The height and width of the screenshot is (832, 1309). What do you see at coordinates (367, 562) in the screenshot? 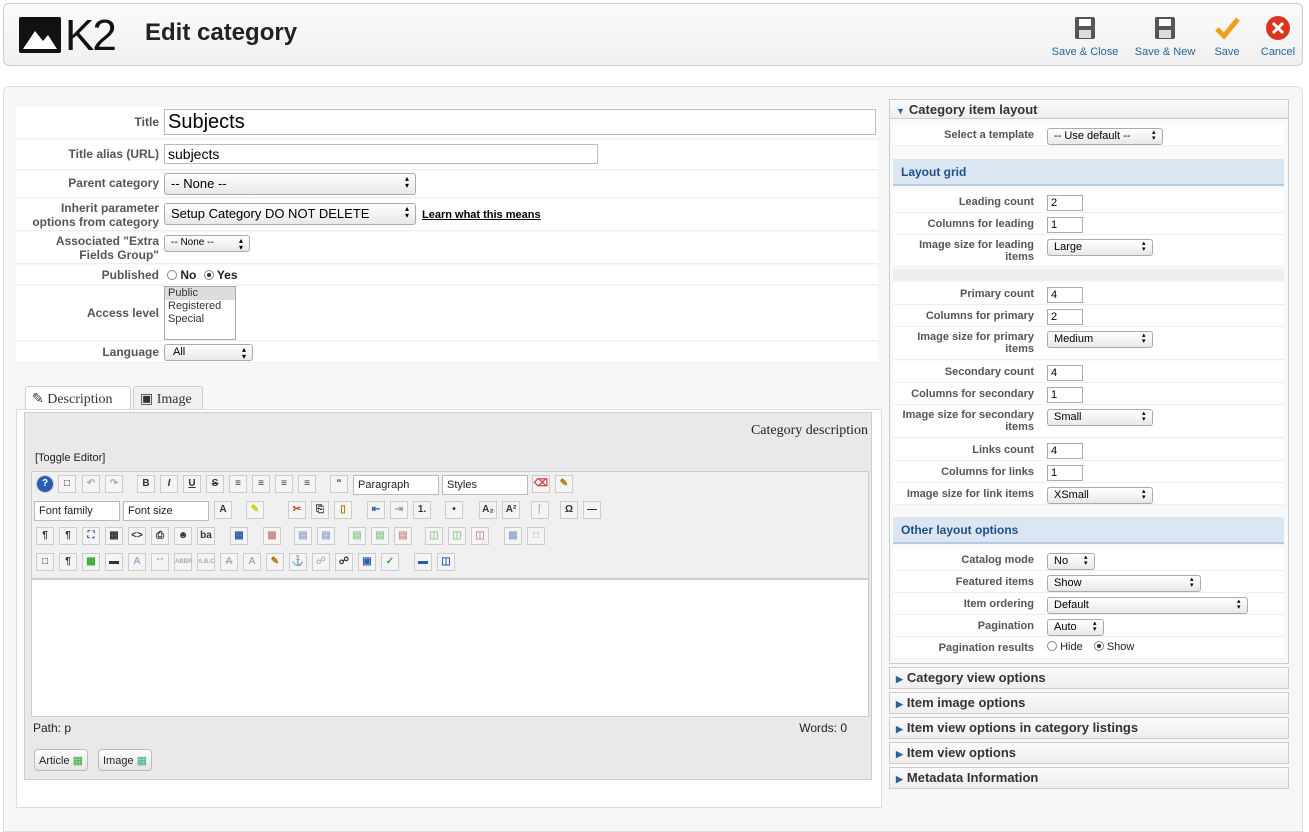
I see `image-insert-icon: ▣` at bounding box center [367, 562].